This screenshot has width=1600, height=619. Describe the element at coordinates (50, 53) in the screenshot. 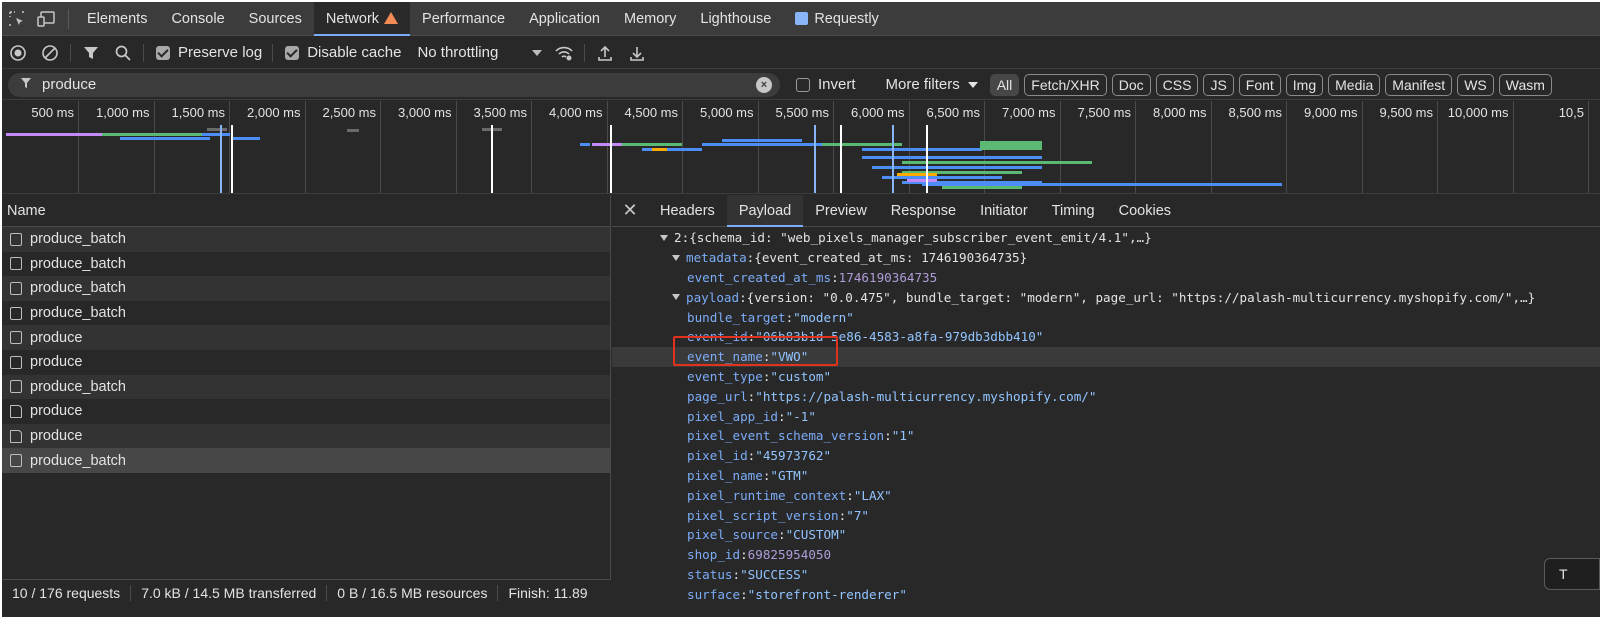

I see `clear-icon` at that location.